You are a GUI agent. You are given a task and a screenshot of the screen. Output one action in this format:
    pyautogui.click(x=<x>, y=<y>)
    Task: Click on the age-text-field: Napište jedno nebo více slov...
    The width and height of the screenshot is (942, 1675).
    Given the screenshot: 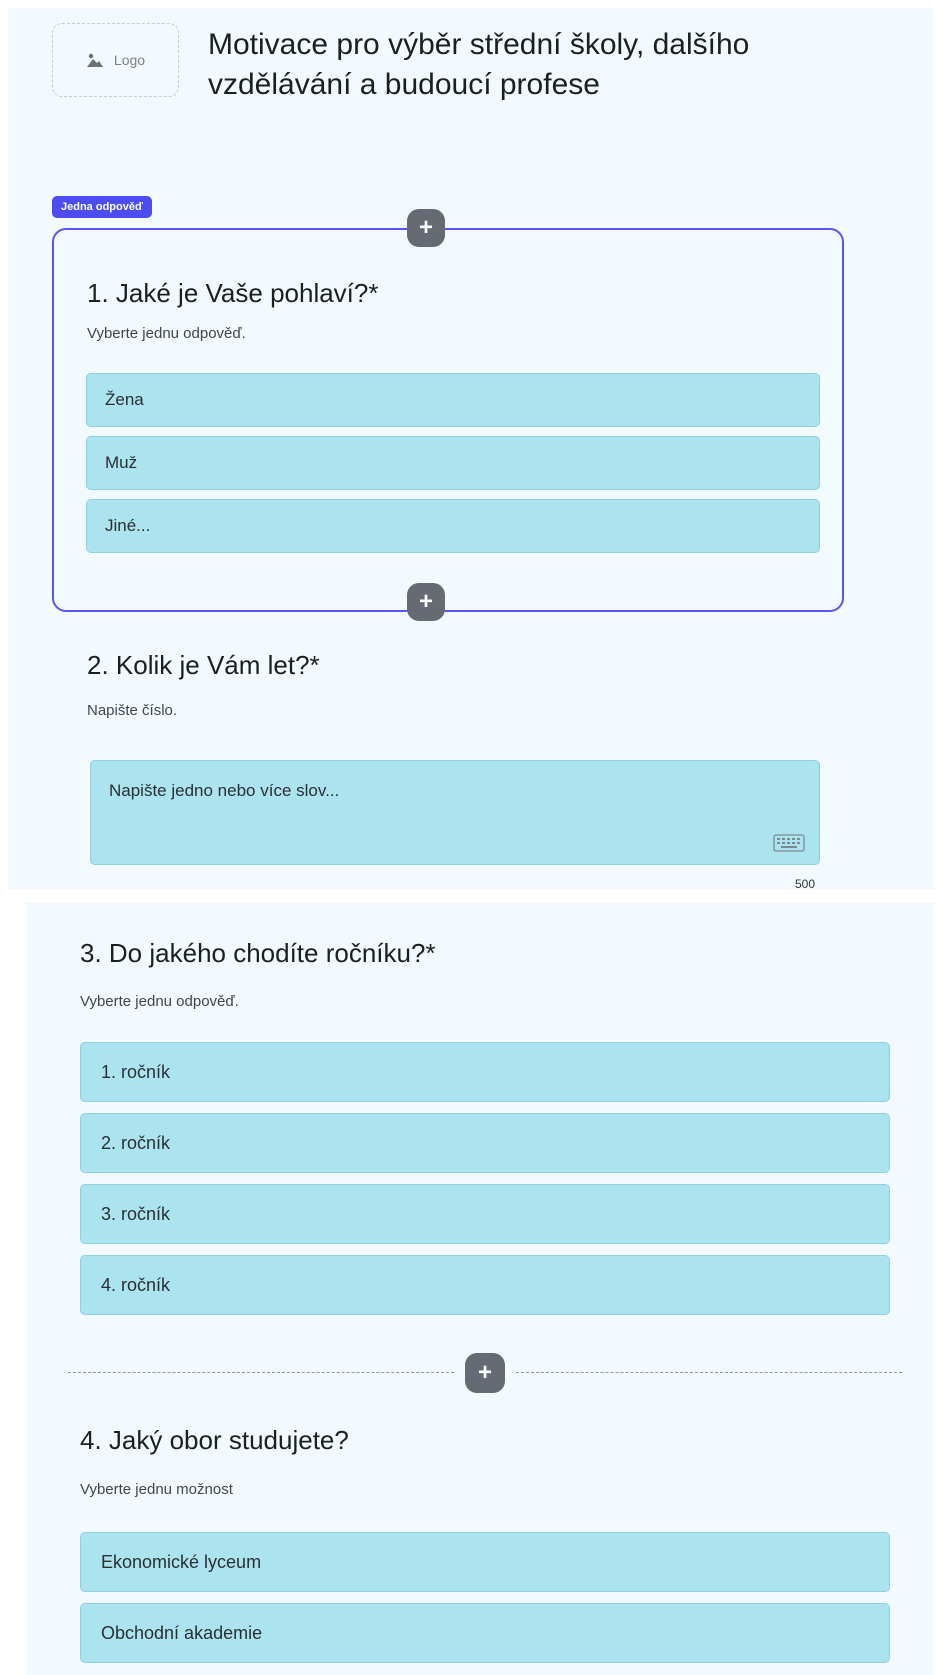 What is the action you would take?
    pyautogui.click(x=455, y=812)
    